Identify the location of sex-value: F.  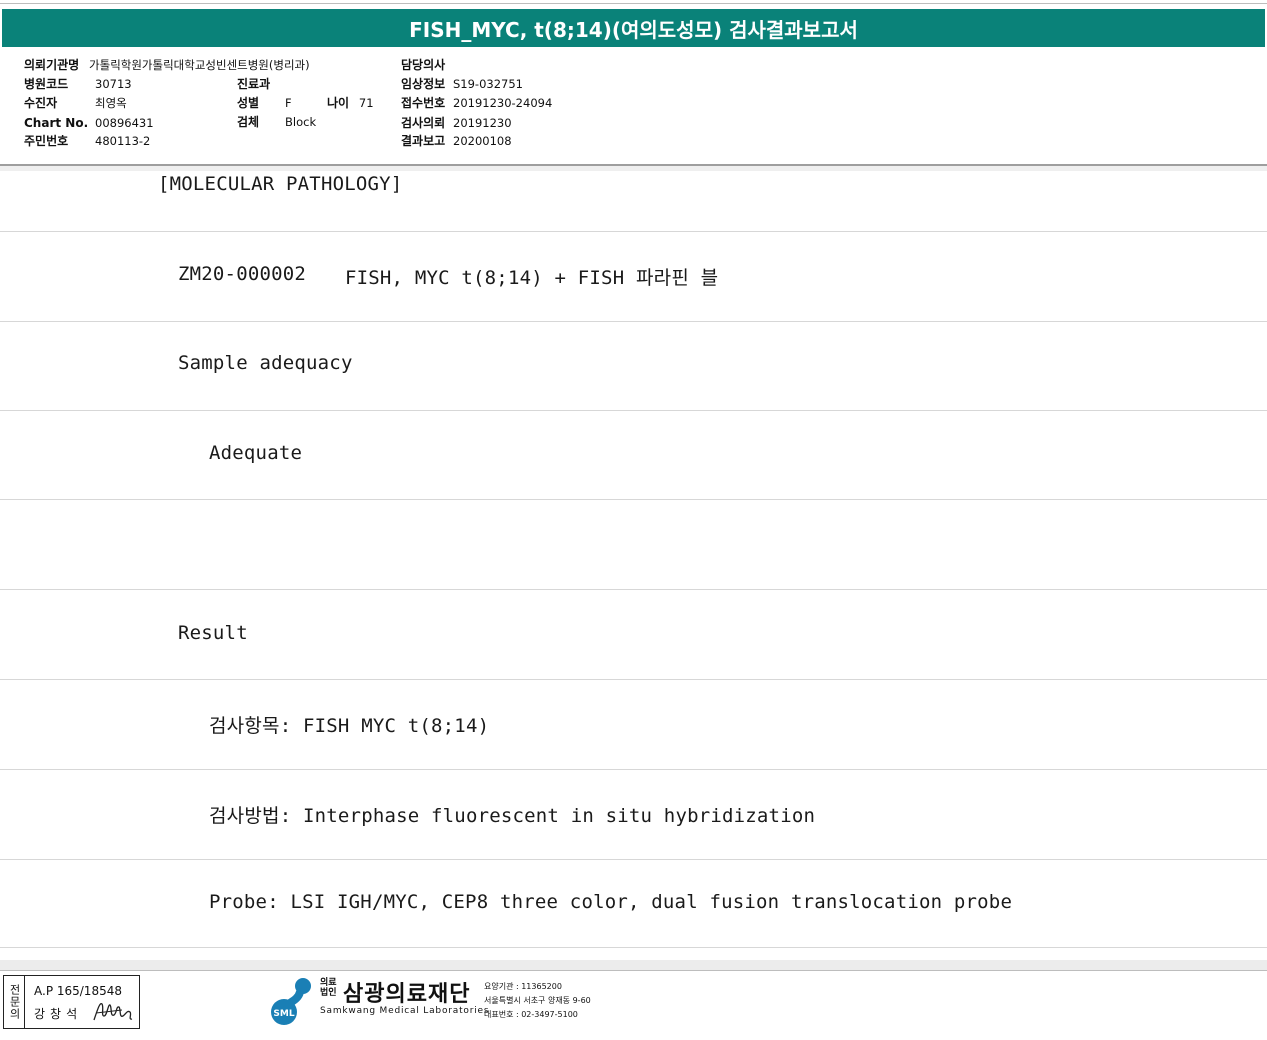
(288, 103).